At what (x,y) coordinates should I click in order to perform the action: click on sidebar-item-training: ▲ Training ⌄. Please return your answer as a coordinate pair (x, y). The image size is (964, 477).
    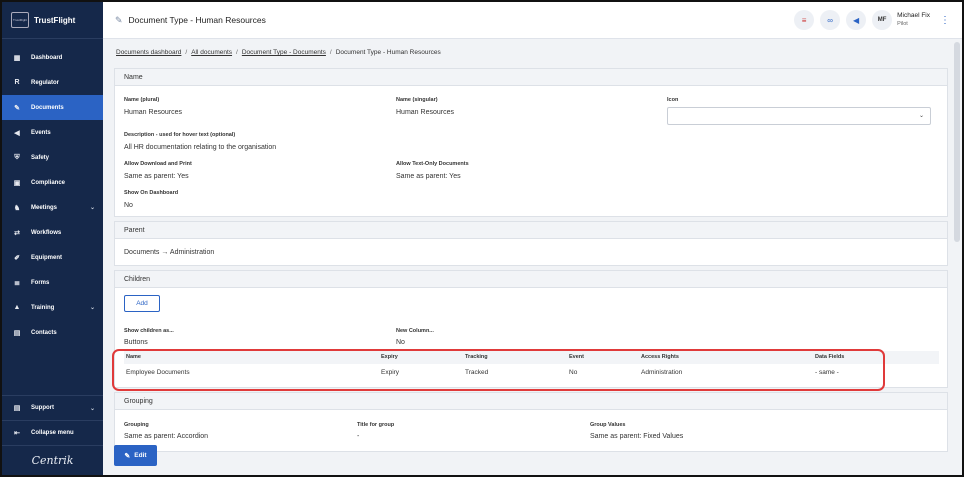
    Looking at the image, I should click on (52, 307).